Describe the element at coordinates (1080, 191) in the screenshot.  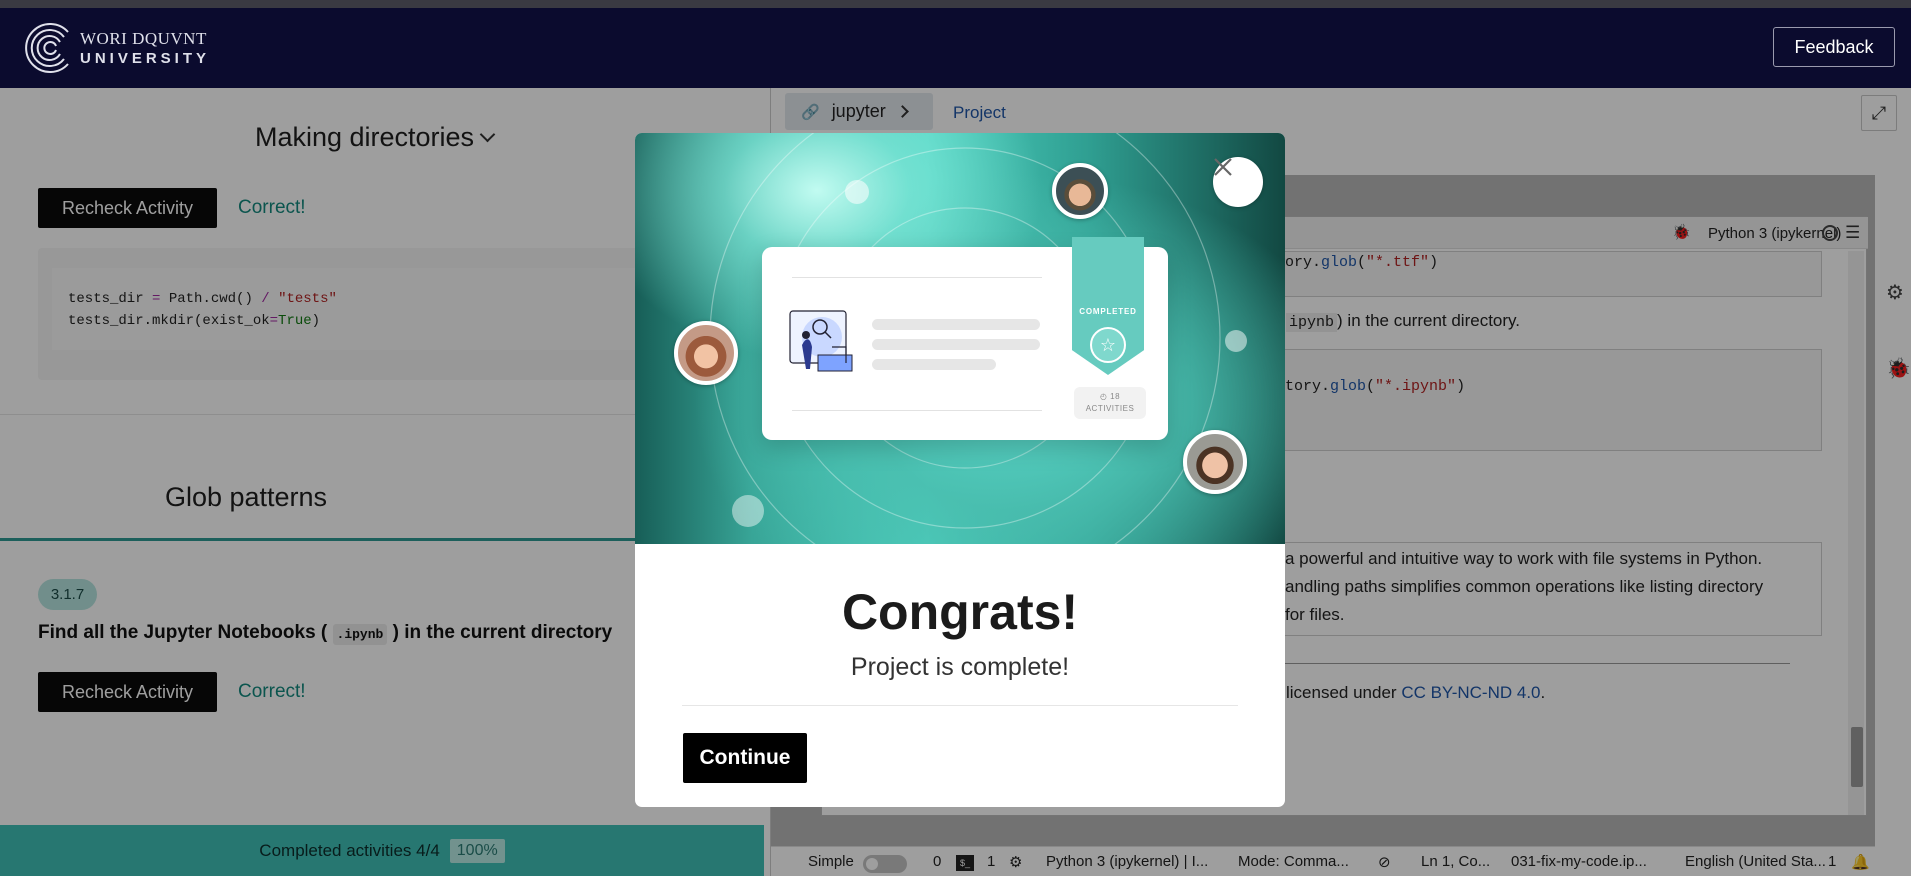
I see `avatar-man-cap` at that location.